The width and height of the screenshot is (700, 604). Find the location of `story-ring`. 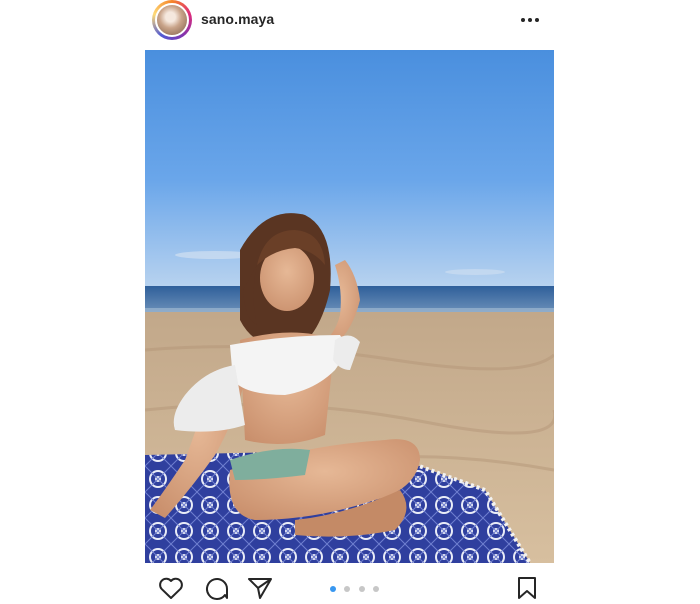

story-ring is located at coordinates (172, 20).